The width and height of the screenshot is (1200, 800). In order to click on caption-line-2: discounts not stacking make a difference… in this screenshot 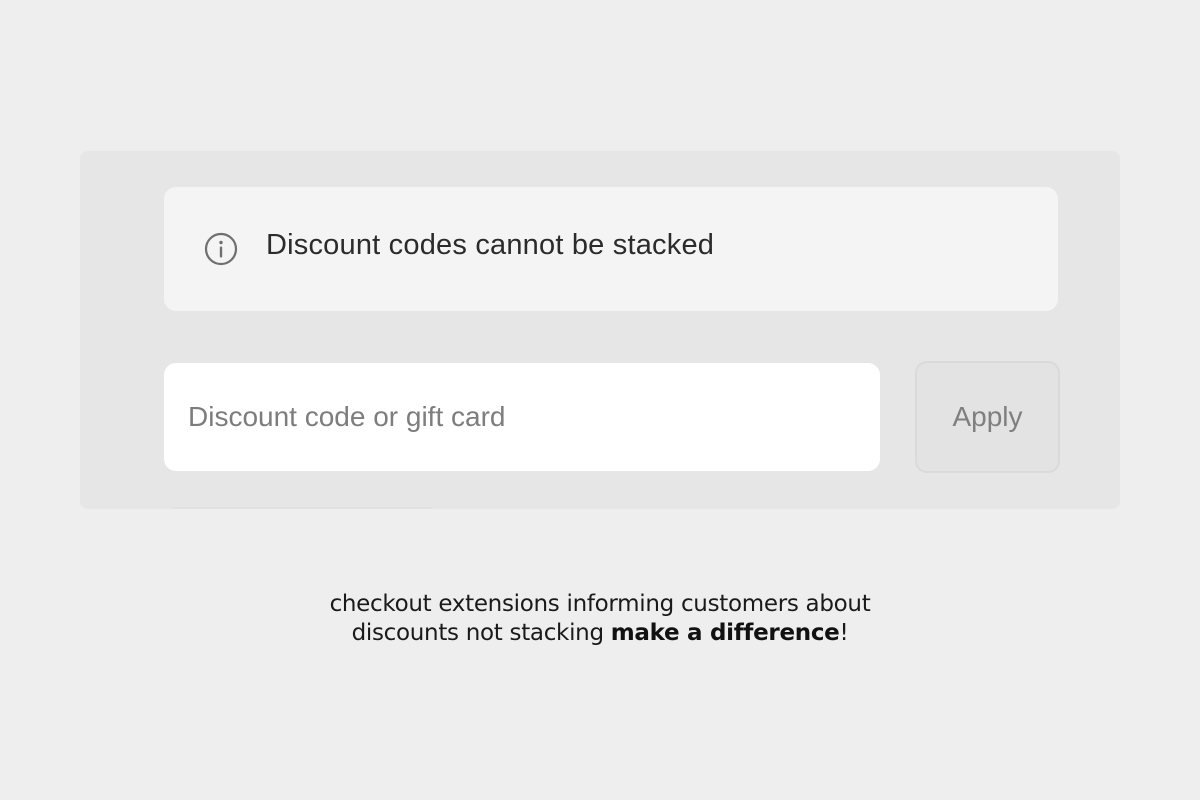, I will do `click(600, 633)`.